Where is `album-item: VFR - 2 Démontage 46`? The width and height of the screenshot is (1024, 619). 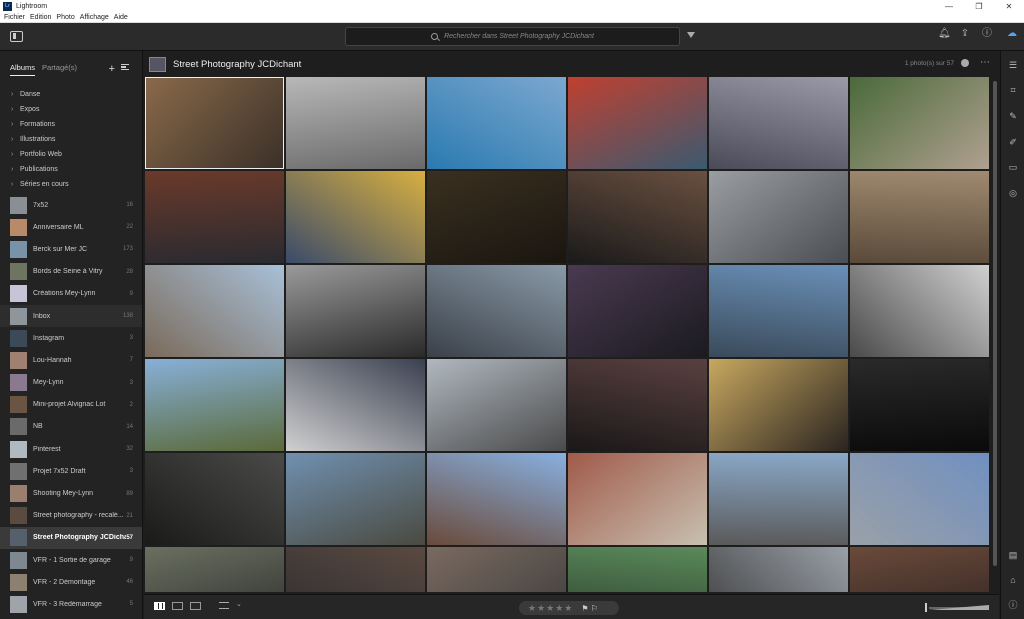
album-item: VFR - 2 Démontage 46 is located at coordinates (71, 582).